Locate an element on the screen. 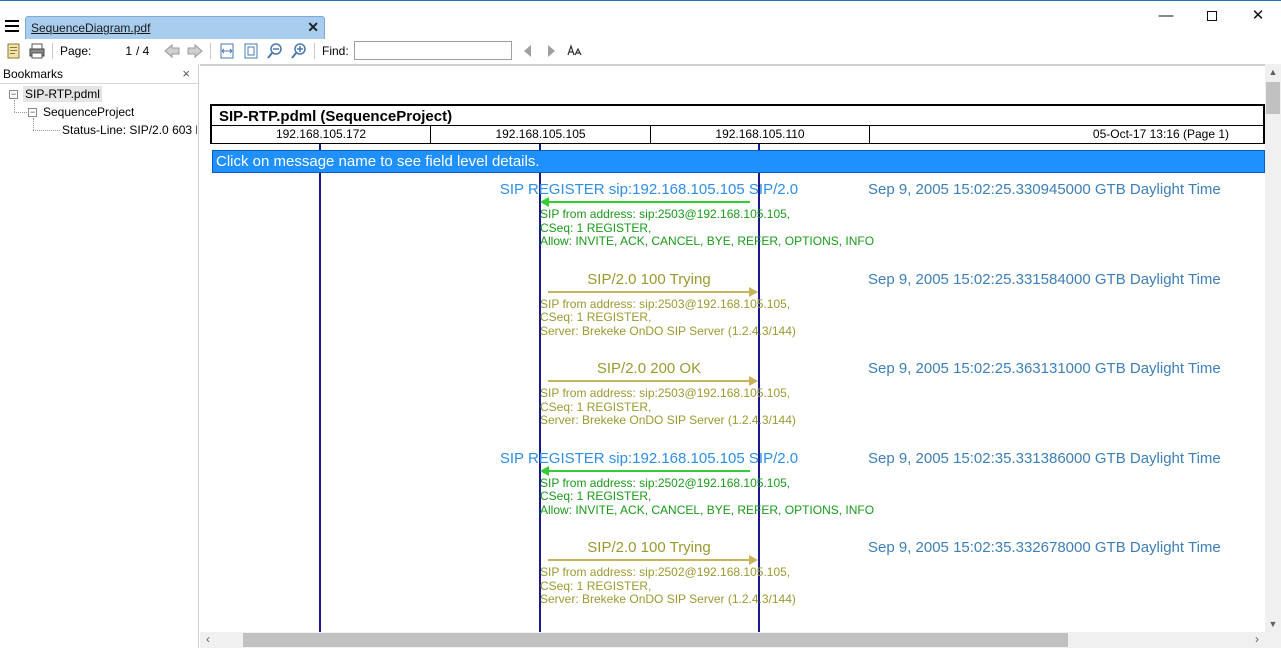  page-total: / 4 is located at coordinates (143, 51).